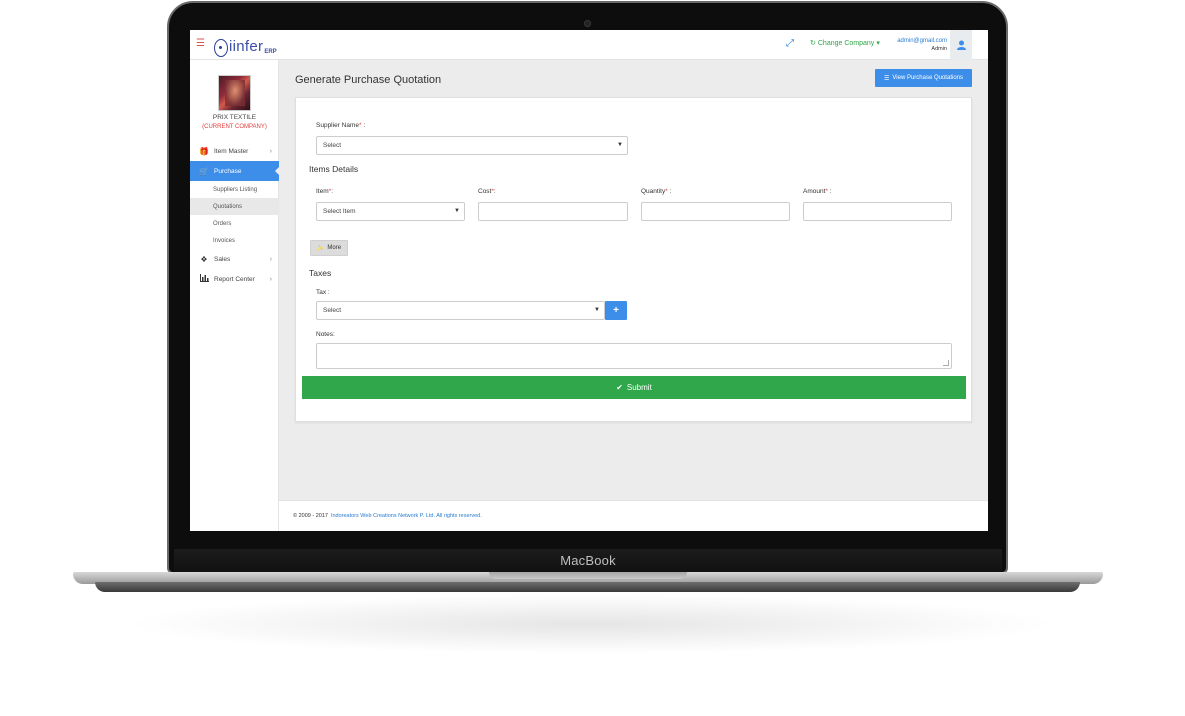  What do you see at coordinates (204, 259) in the screenshot?
I see `tags-icon: ❖` at bounding box center [204, 259].